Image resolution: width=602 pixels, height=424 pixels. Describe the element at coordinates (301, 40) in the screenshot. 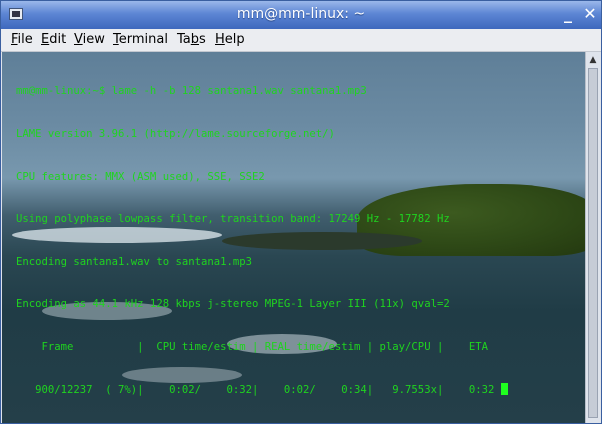

I see `menu-bar: File Edit View Terminal Tabs Help` at that location.